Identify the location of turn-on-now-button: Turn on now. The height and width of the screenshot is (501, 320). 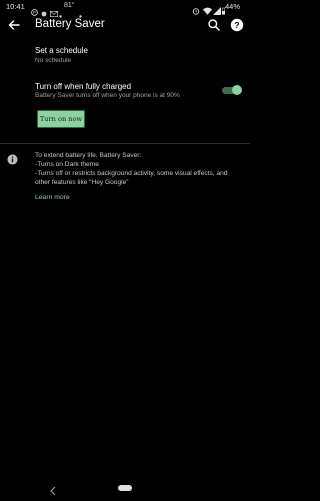
(61, 119).